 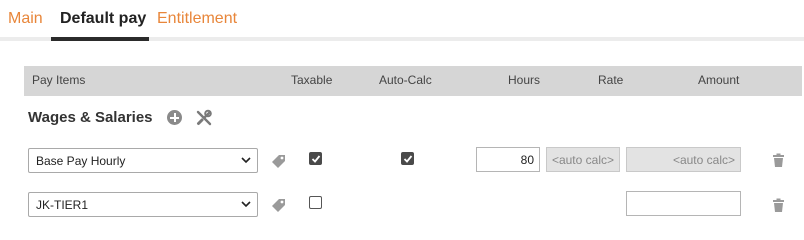 I want to click on header-auto-calc: Auto-Calc, so click(x=405, y=80).